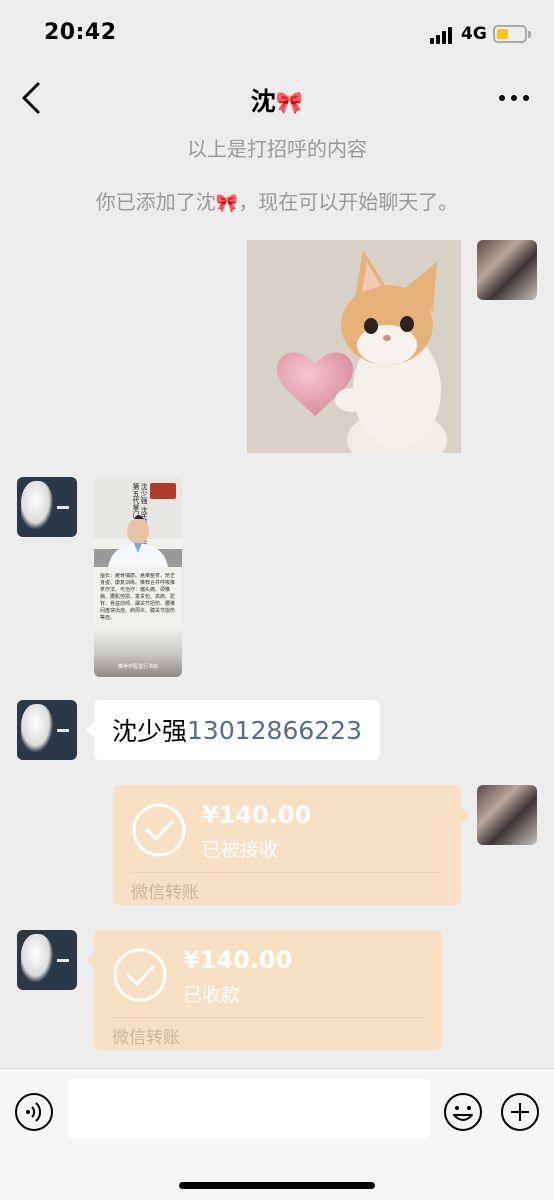 This screenshot has height=1200, width=554. I want to click on system-note-greeting: 以上是打招呼的内容, so click(277, 149).